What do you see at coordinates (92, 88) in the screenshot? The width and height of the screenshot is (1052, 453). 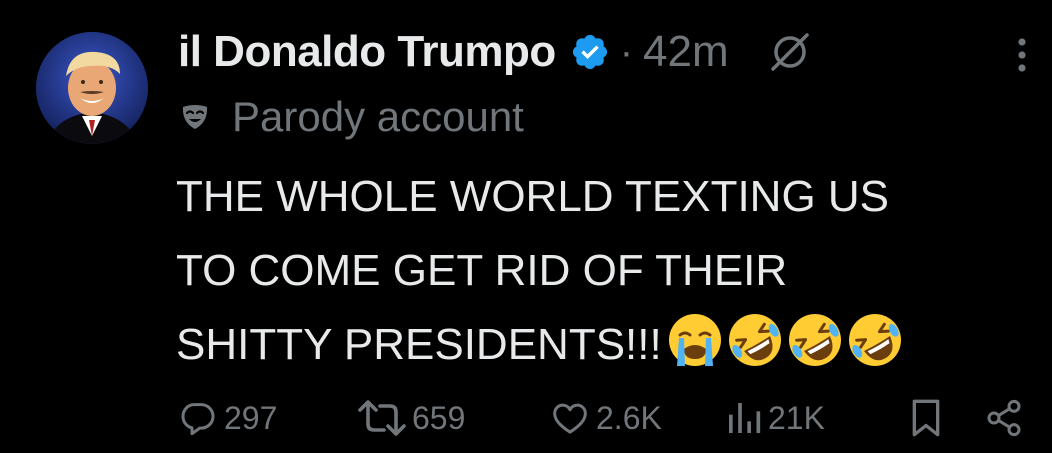 I see `avatar` at bounding box center [92, 88].